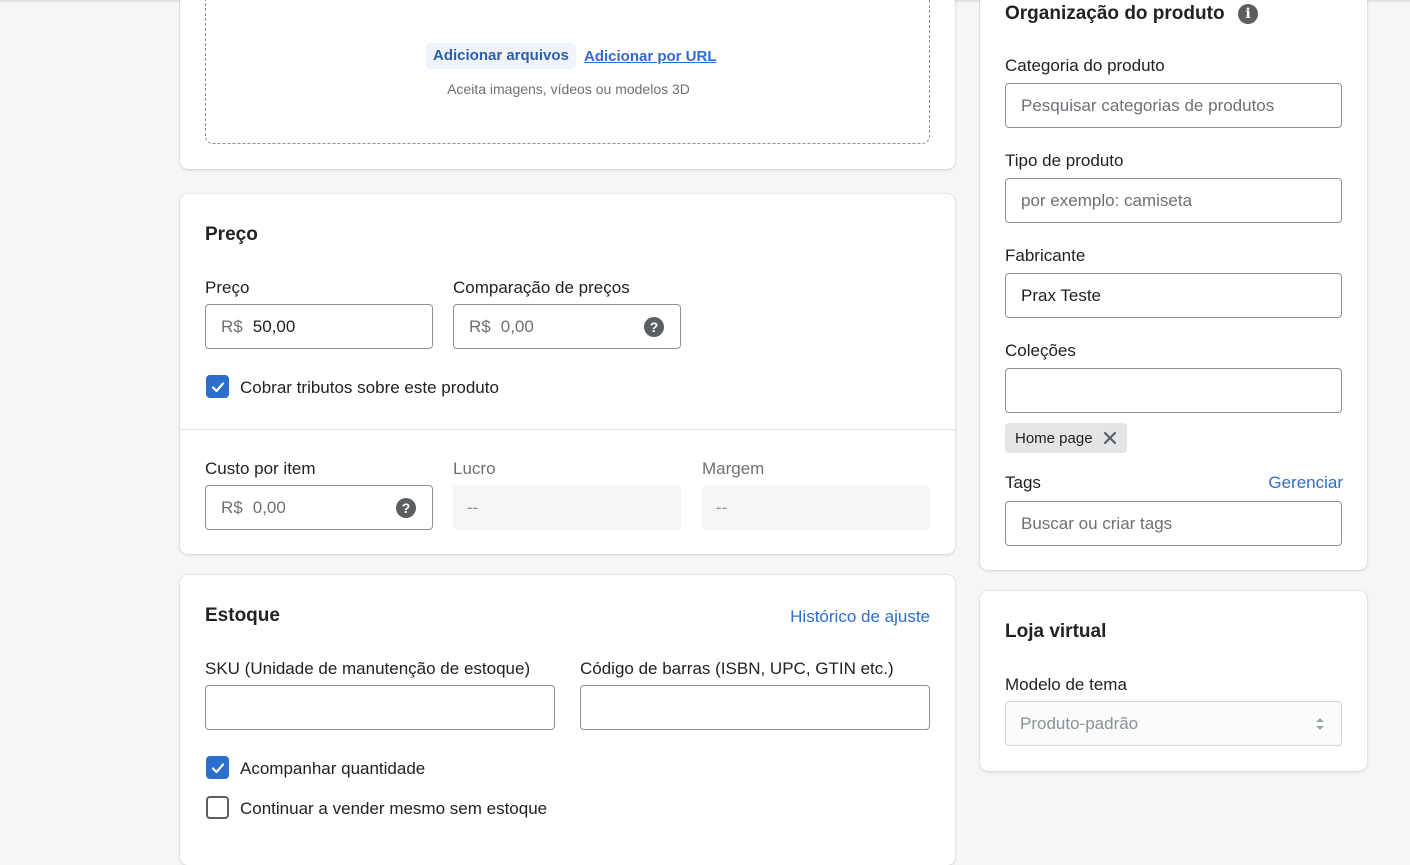 This screenshot has height=865, width=1410. What do you see at coordinates (1040, 350) in the screenshot?
I see `collections-label: Coleções` at bounding box center [1040, 350].